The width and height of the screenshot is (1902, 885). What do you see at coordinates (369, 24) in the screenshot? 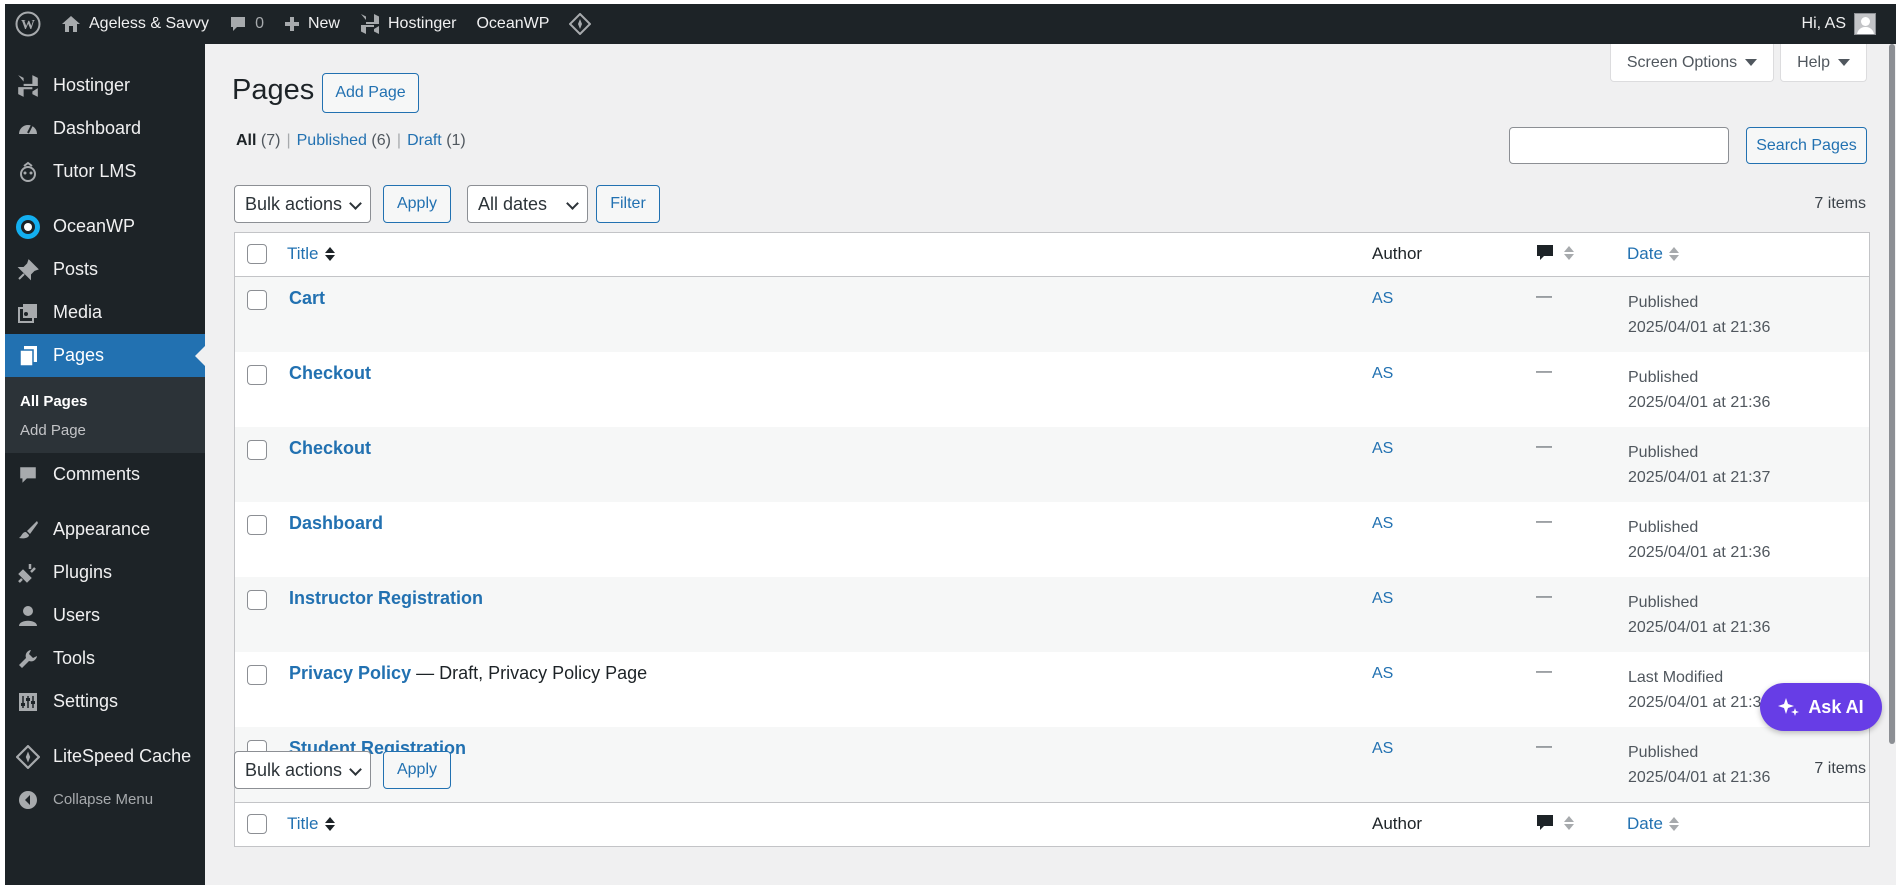
I see `hostinger-icon` at bounding box center [369, 24].